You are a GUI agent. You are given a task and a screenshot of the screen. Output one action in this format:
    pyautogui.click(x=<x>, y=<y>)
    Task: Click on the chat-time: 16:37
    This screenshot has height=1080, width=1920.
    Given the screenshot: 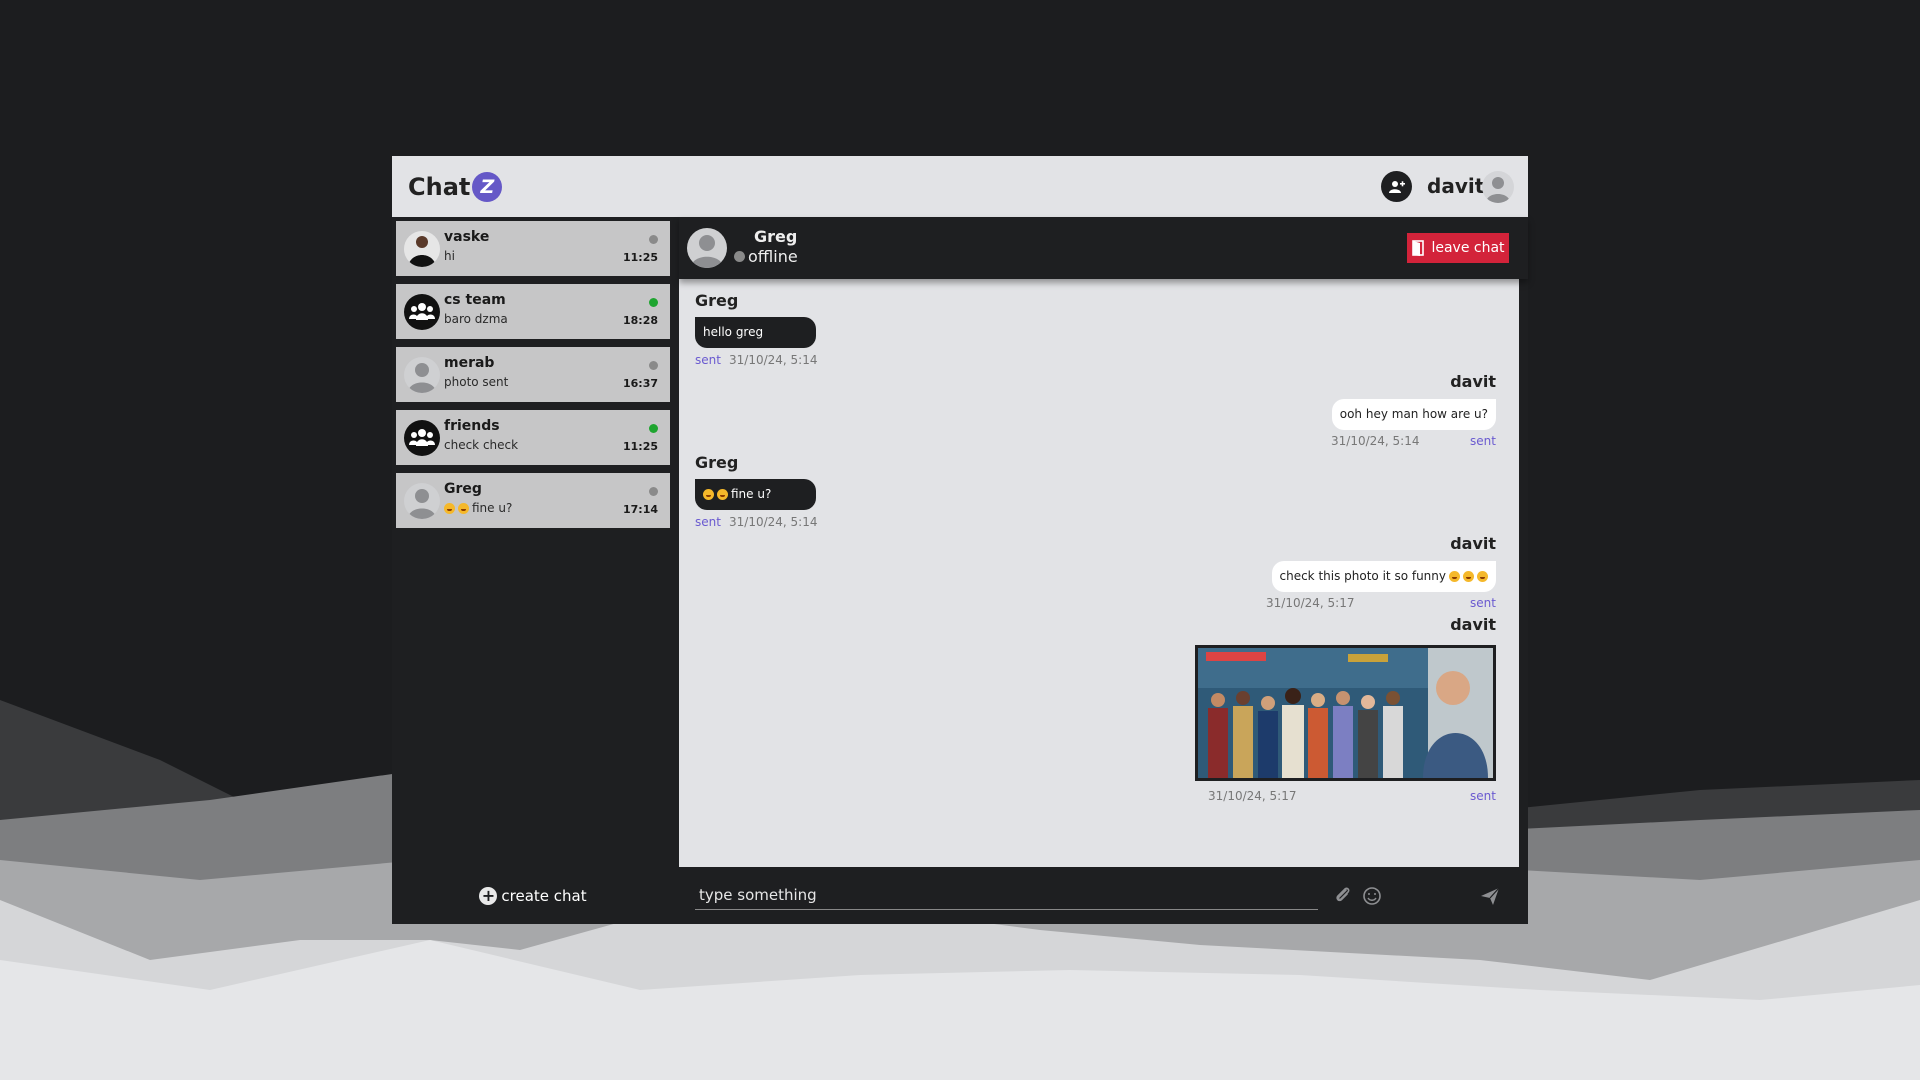 What is the action you would take?
    pyautogui.click(x=640, y=383)
    